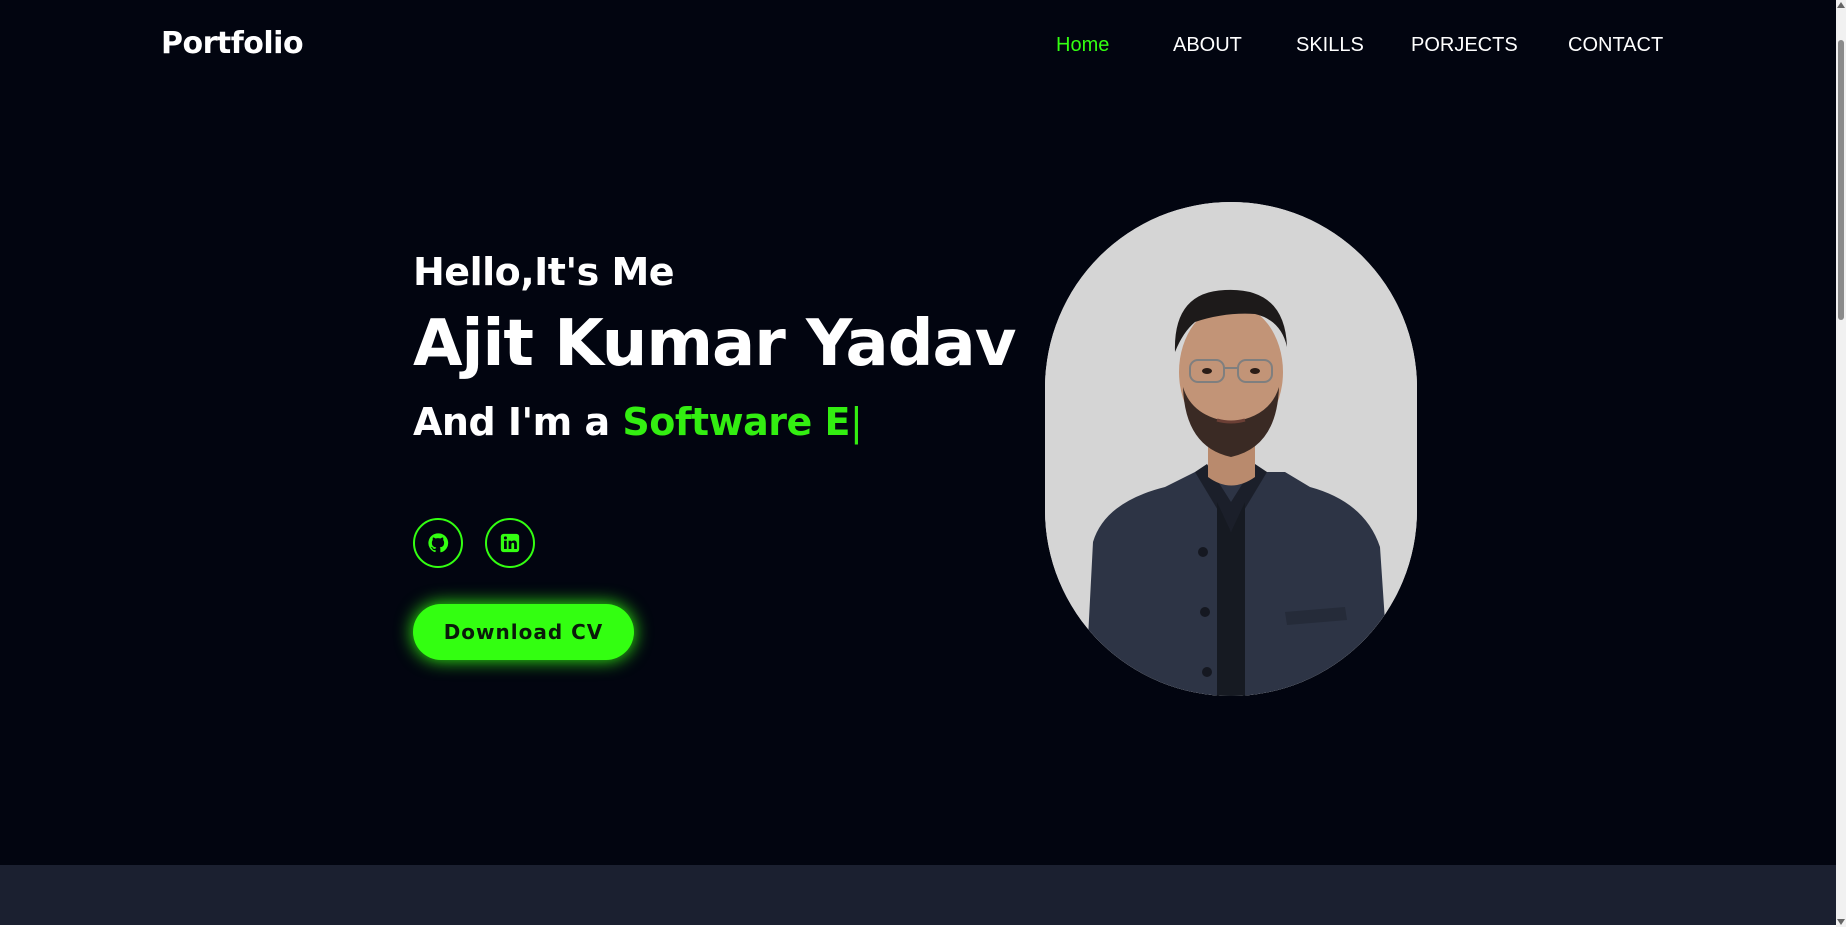 Image resolution: width=1846 pixels, height=927 pixels. I want to click on typing-caret: |, so click(856, 422).